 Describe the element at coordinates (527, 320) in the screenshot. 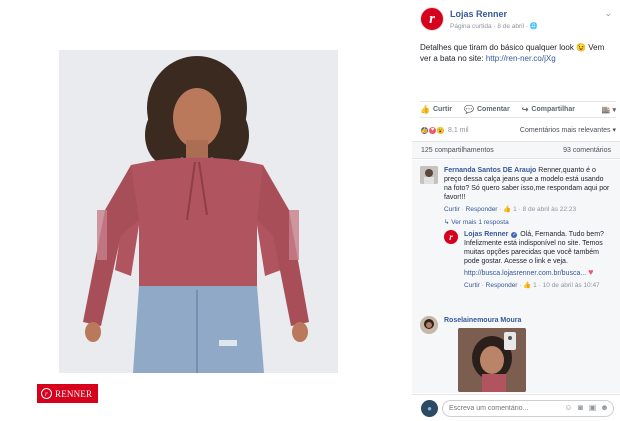

I see `comment-body: Roselainemoura Moura` at that location.